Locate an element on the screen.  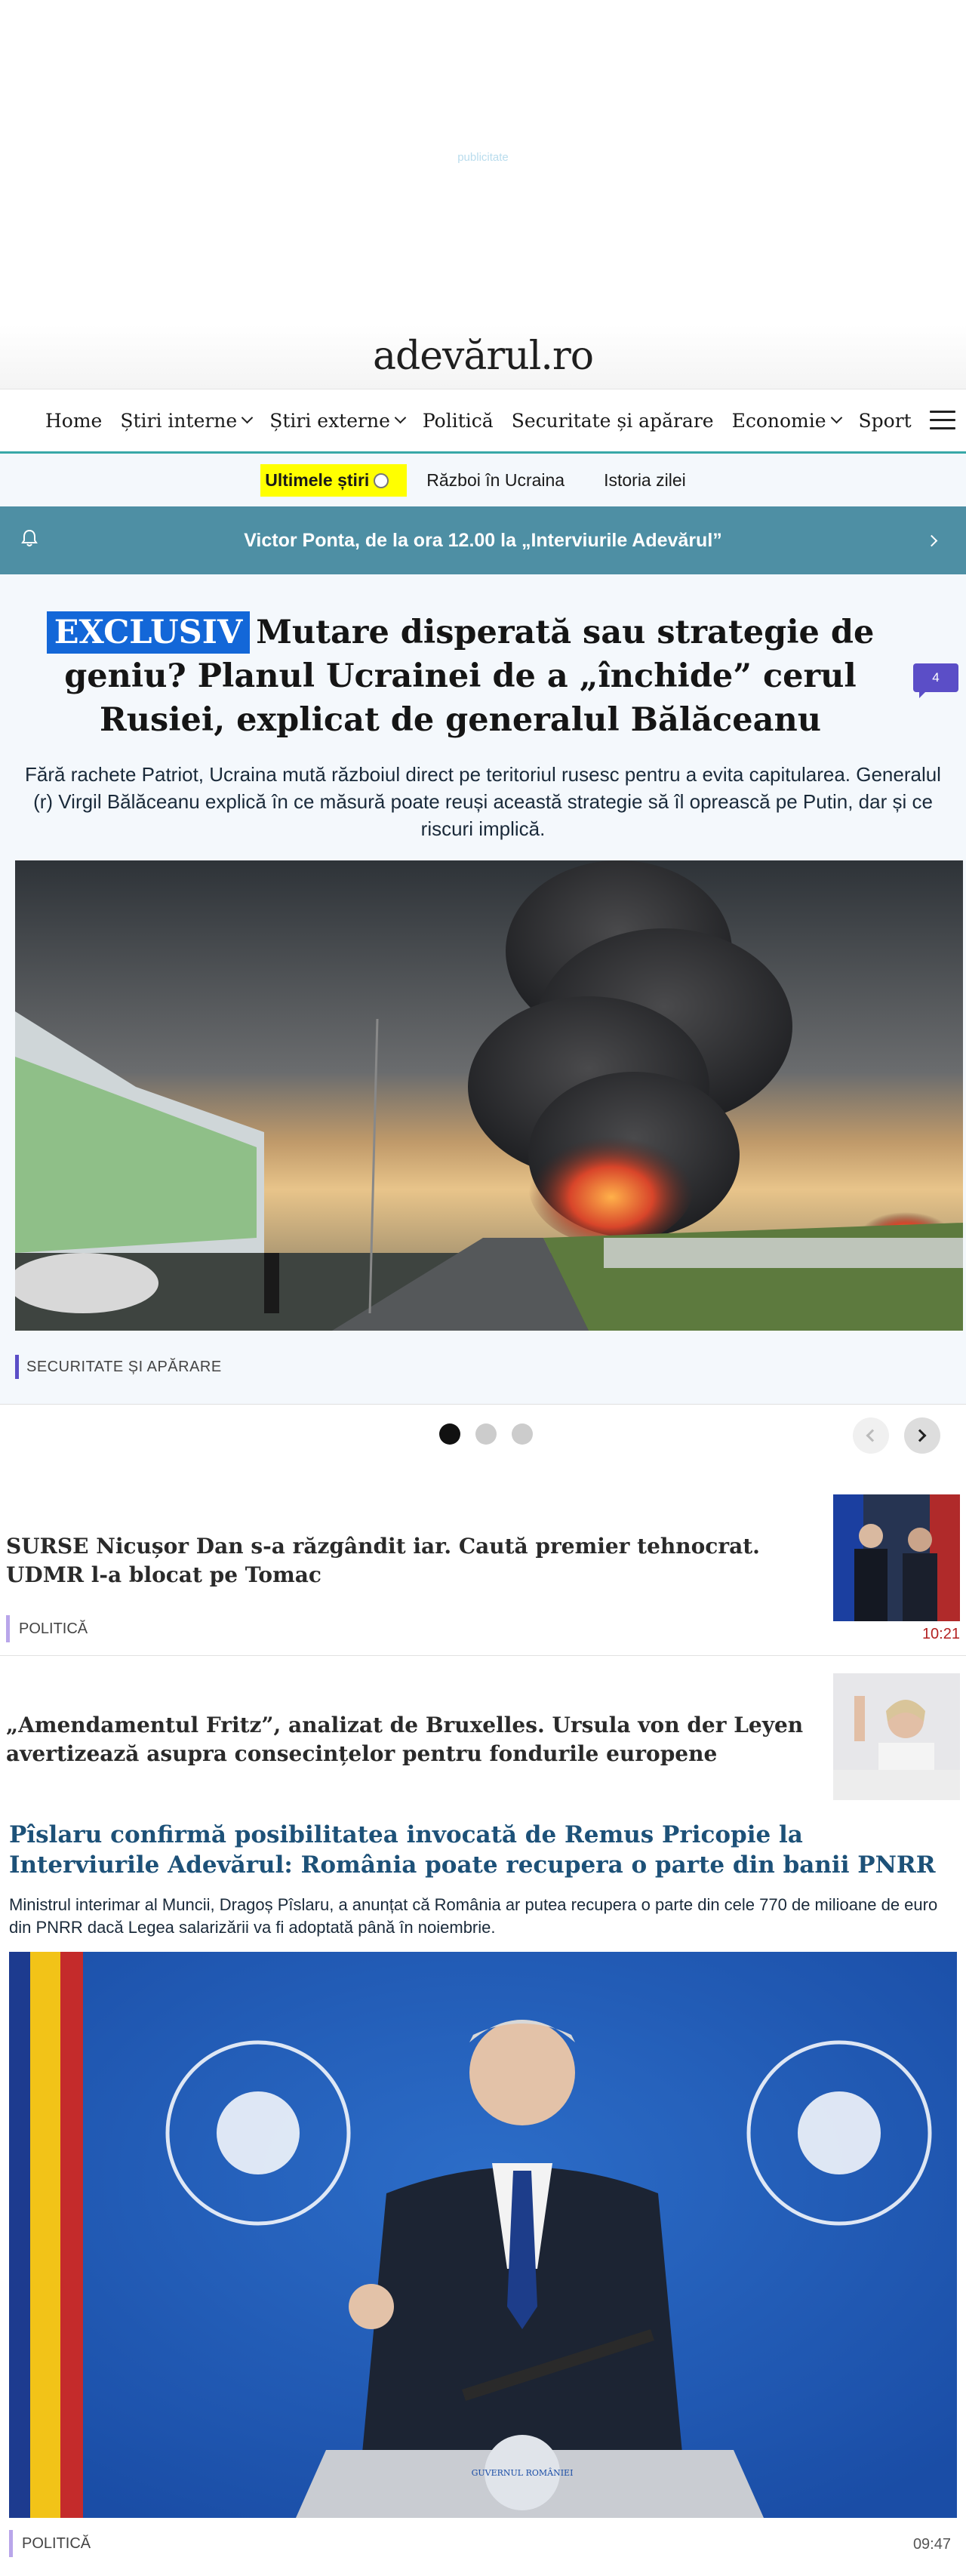
nav-item-label: Sport is located at coordinates (885, 421).